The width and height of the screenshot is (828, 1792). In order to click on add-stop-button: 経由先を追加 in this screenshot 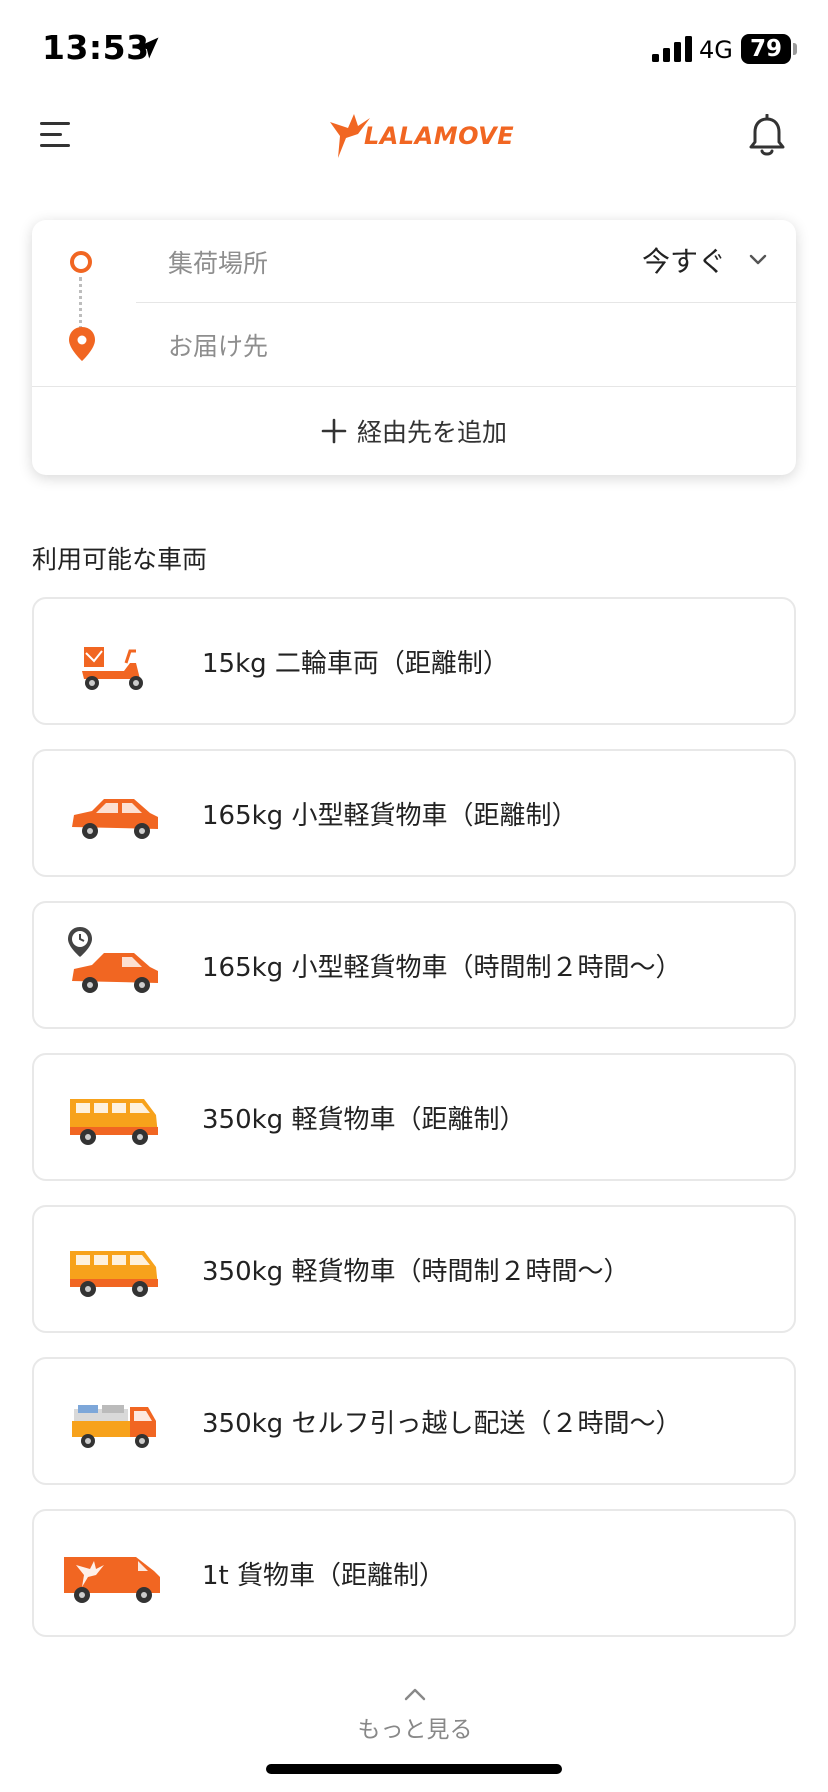, I will do `click(414, 431)`.